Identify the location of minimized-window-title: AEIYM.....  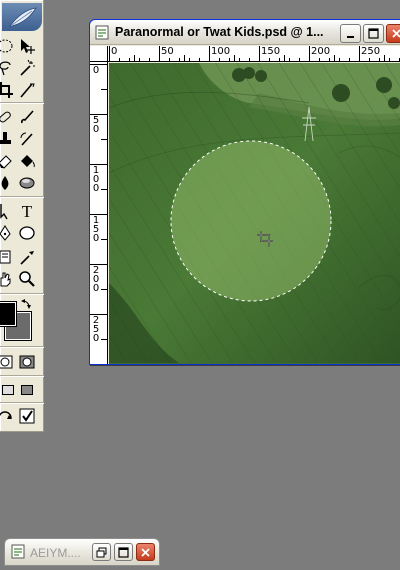
(55, 553).